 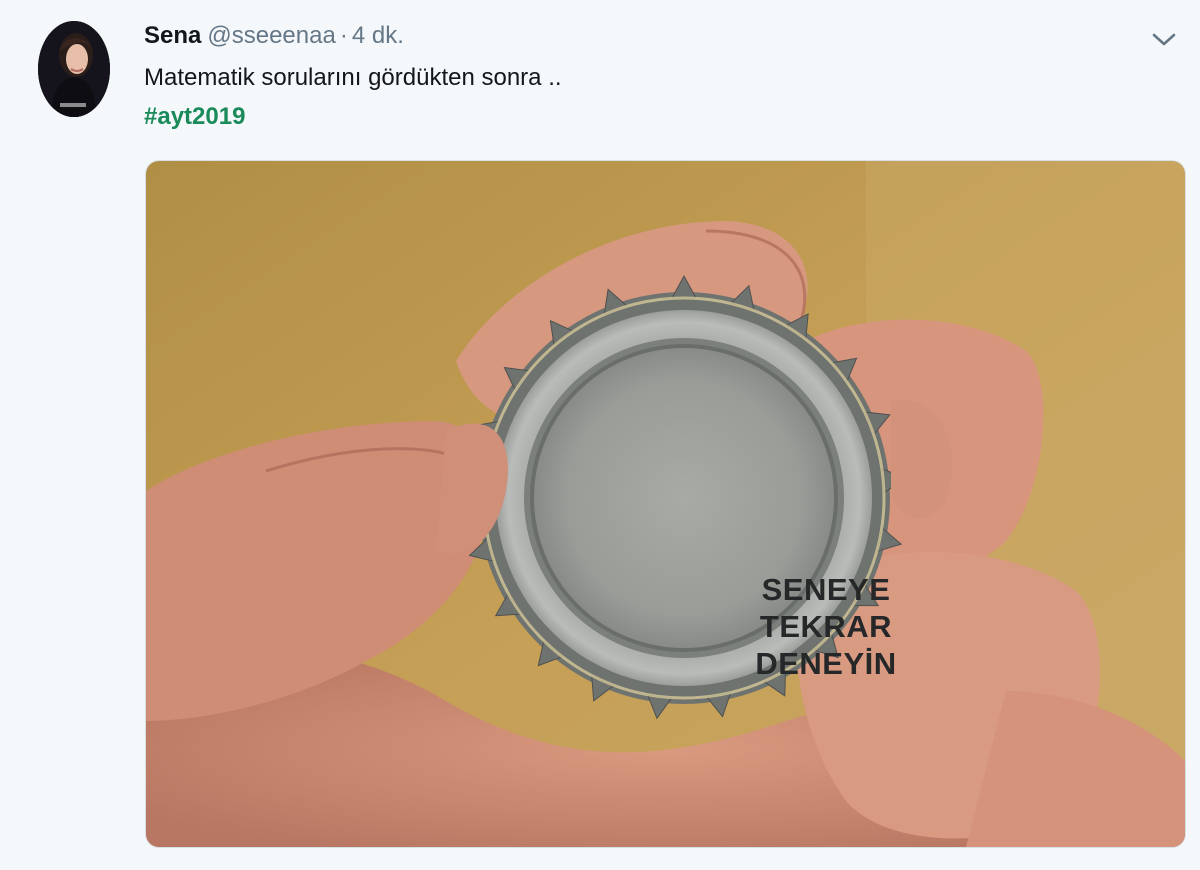 I want to click on tweet-timestamp: 4 dk., so click(x=378, y=35).